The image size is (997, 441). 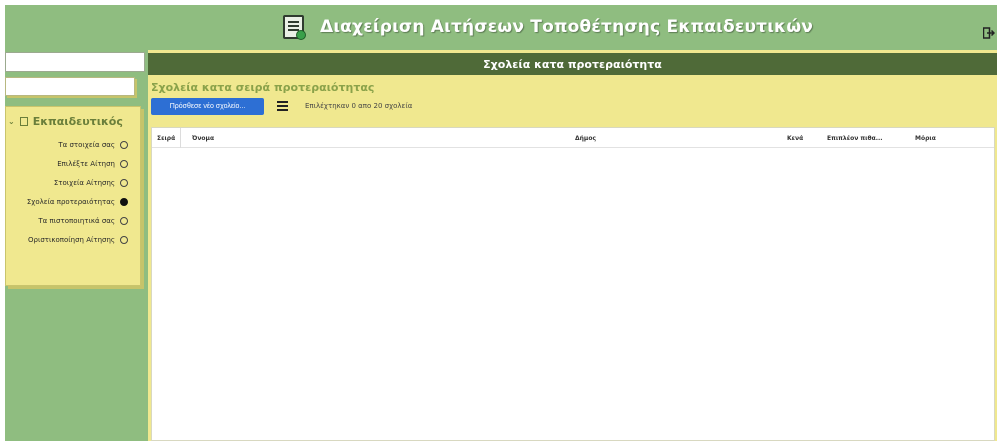 I want to click on document-icon, so click(x=23, y=121).